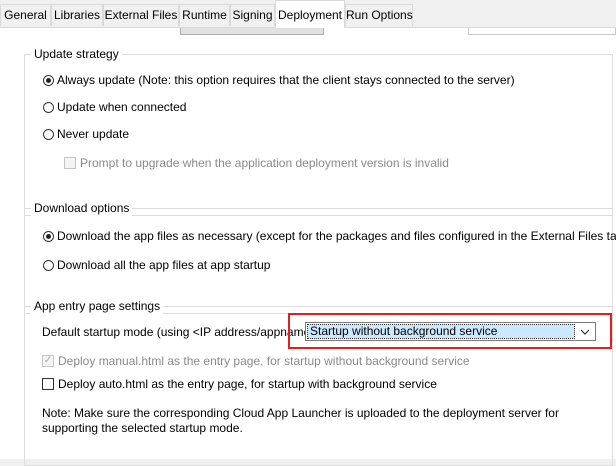 This screenshot has height=466, width=616. What do you see at coordinates (404, 331) in the screenshot?
I see `startup-mode-value: Startup without background service` at bounding box center [404, 331].